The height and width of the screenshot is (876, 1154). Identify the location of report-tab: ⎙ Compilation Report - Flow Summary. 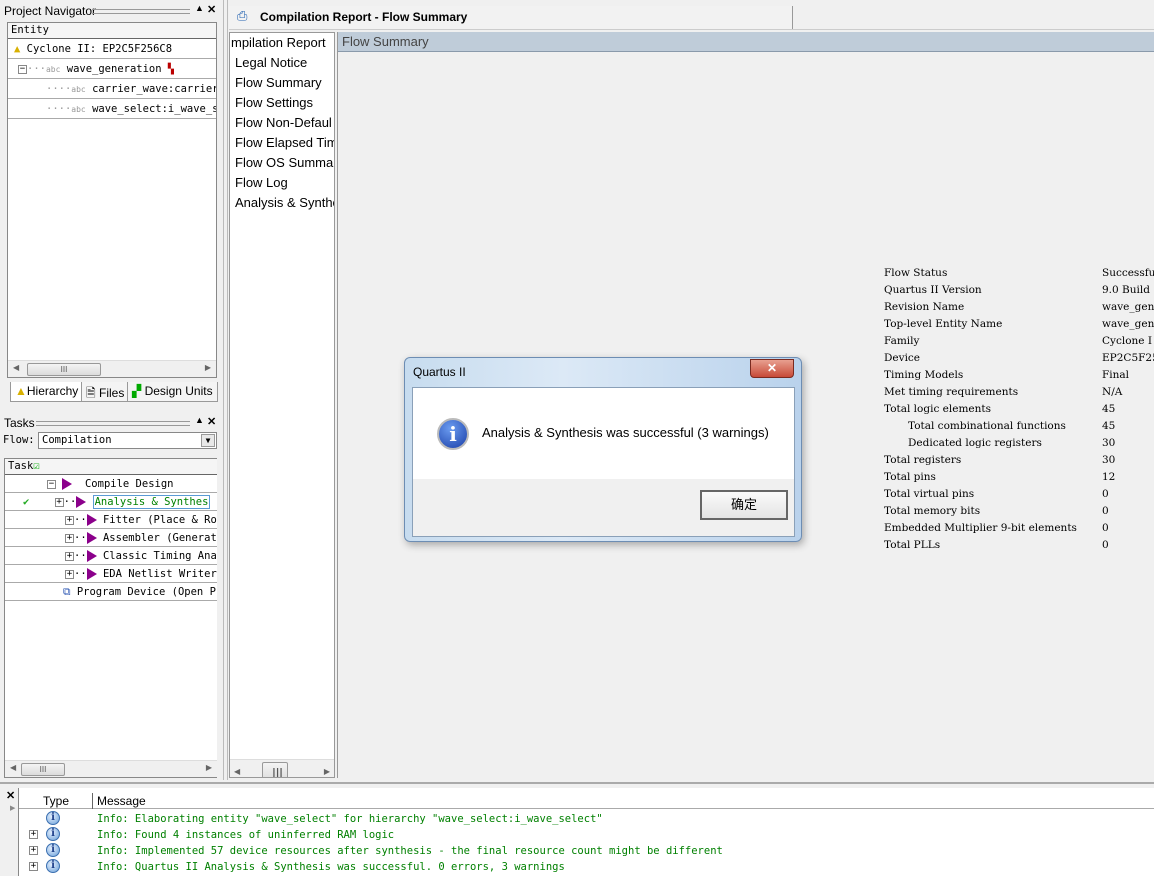
(511, 17).